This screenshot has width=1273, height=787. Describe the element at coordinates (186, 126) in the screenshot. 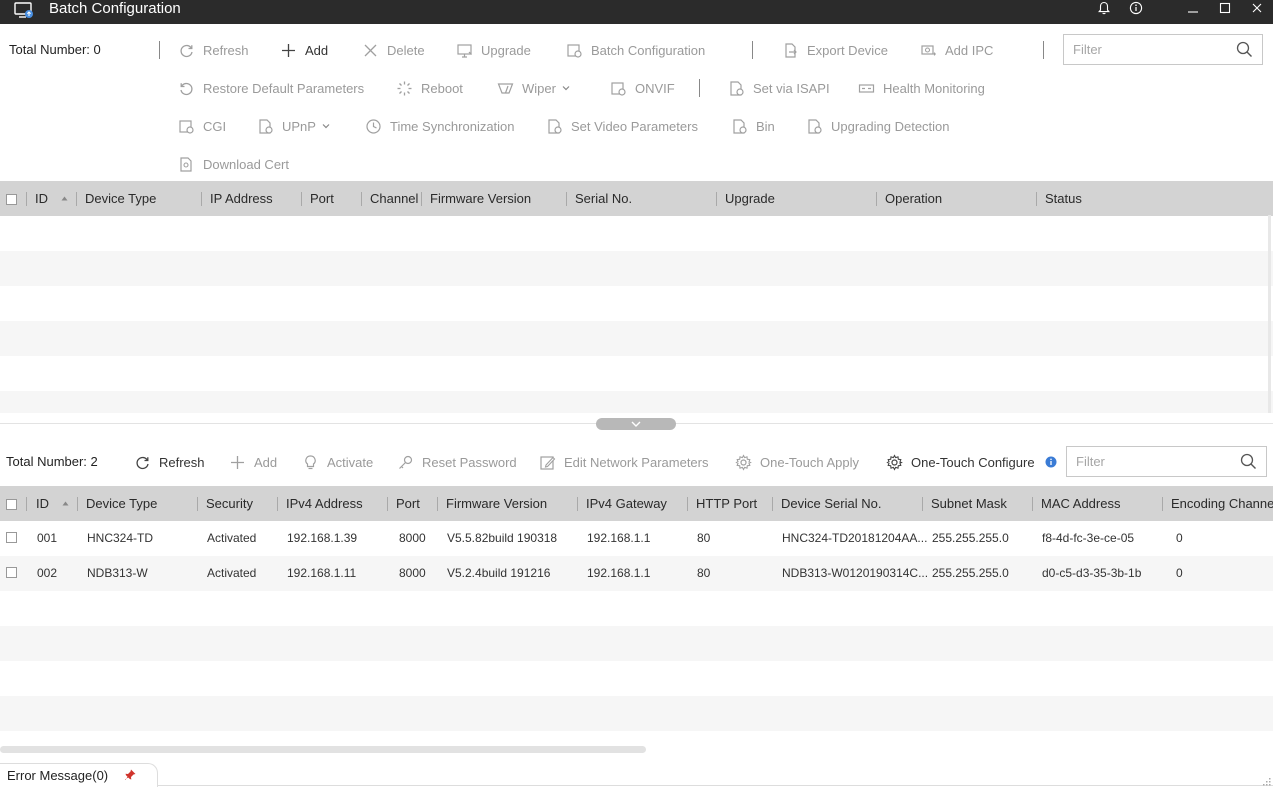

I see `cgi-icon` at that location.